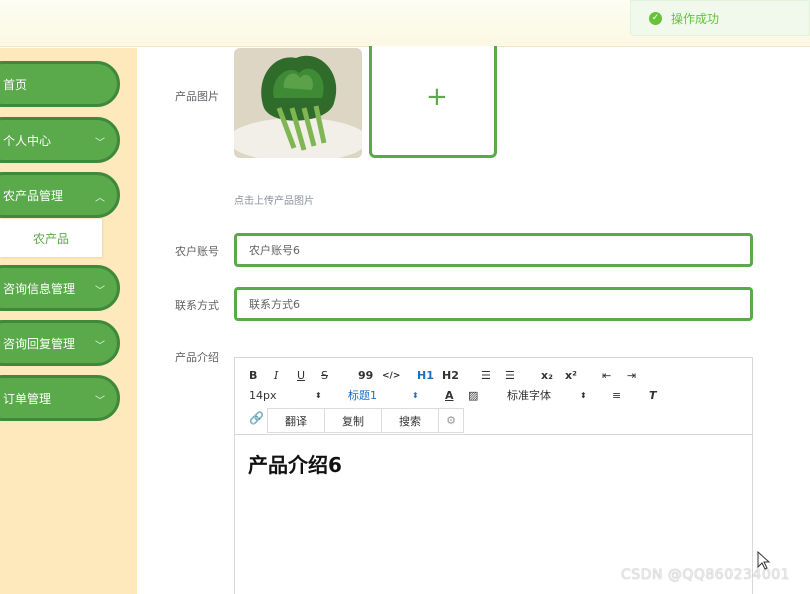  What do you see at coordinates (100, 198) in the screenshot?
I see `chevron-up-icon: ︿` at bounding box center [100, 198].